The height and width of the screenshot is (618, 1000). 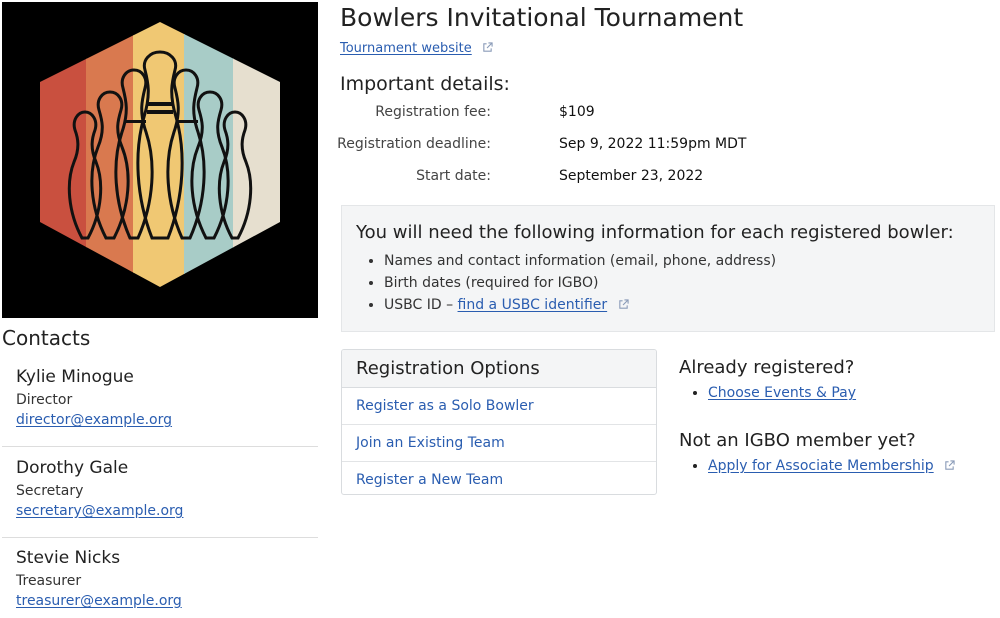 What do you see at coordinates (533, 305) in the screenshot?
I see `usbc-lookup-link: find a USBC identifier` at bounding box center [533, 305].